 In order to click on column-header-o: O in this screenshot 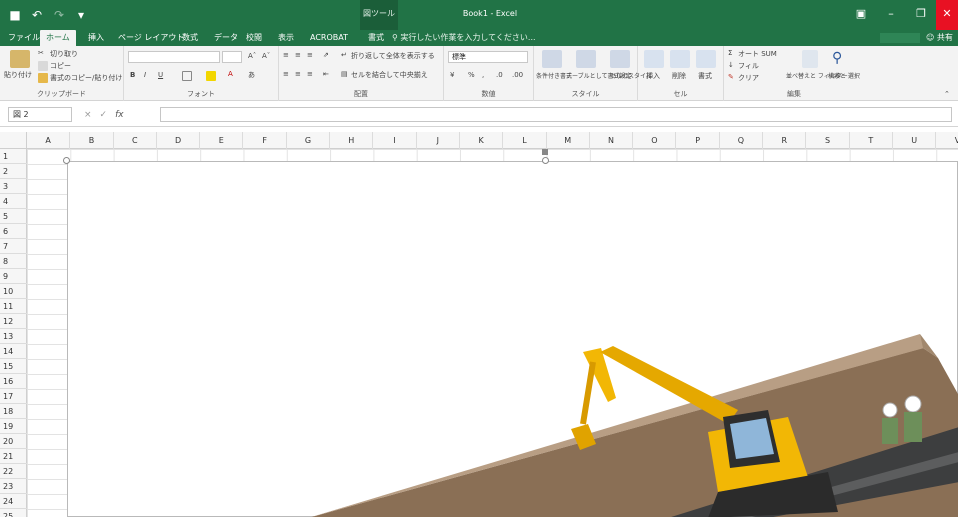, I will do `click(655, 140)`.